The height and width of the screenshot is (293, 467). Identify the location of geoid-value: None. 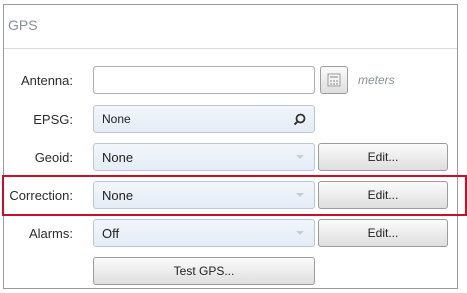
(118, 157).